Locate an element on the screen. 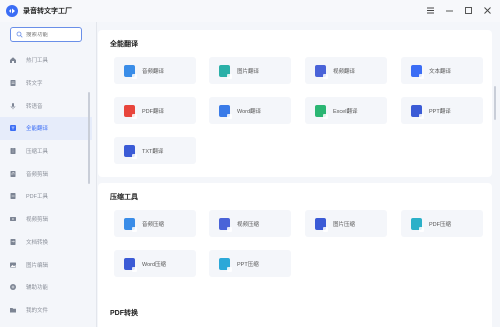 This screenshot has width=500, height=327. tool-card-label: 视频翻译 is located at coordinates (344, 71).